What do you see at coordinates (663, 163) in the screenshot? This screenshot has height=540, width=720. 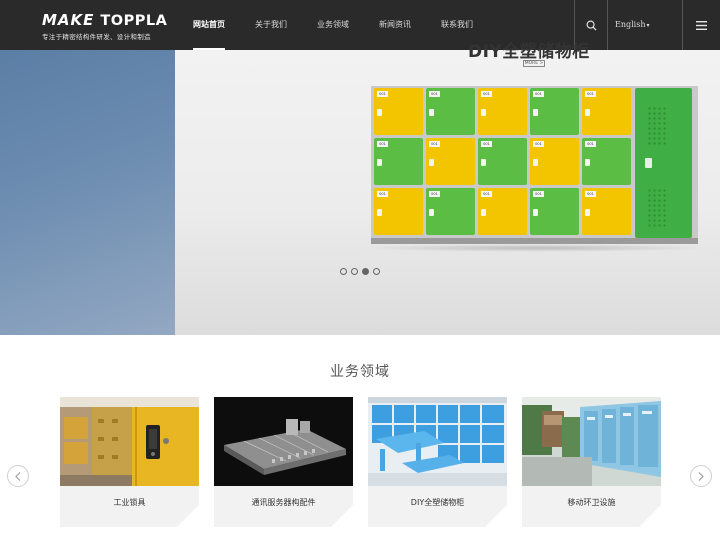 I see `locker-tall-door` at bounding box center [663, 163].